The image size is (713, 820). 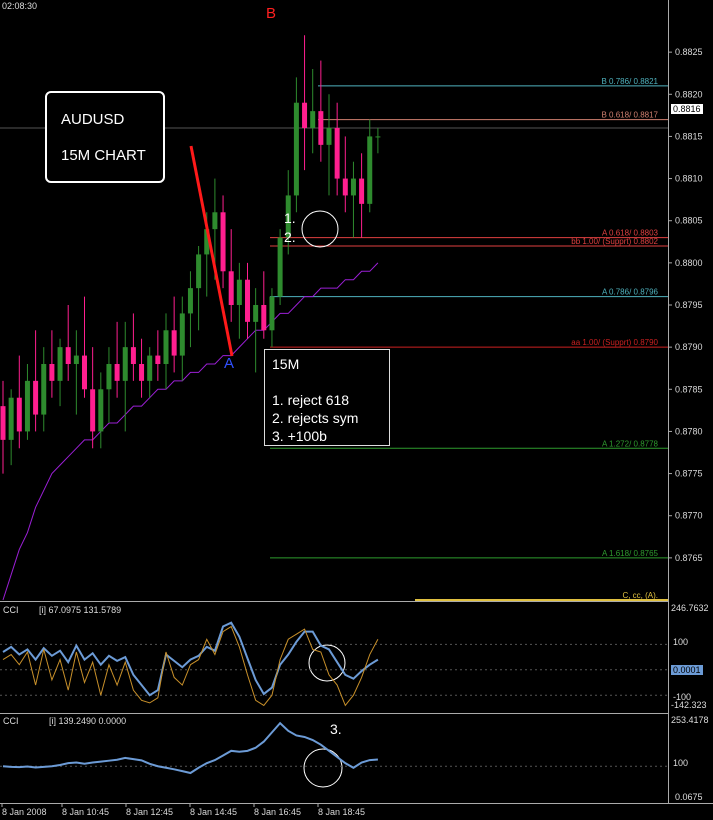 What do you see at coordinates (614, 241) in the screenshot?
I see `level-label: bb 1.00/ (Supprt) 0.8802` at bounding box center [614, 241].